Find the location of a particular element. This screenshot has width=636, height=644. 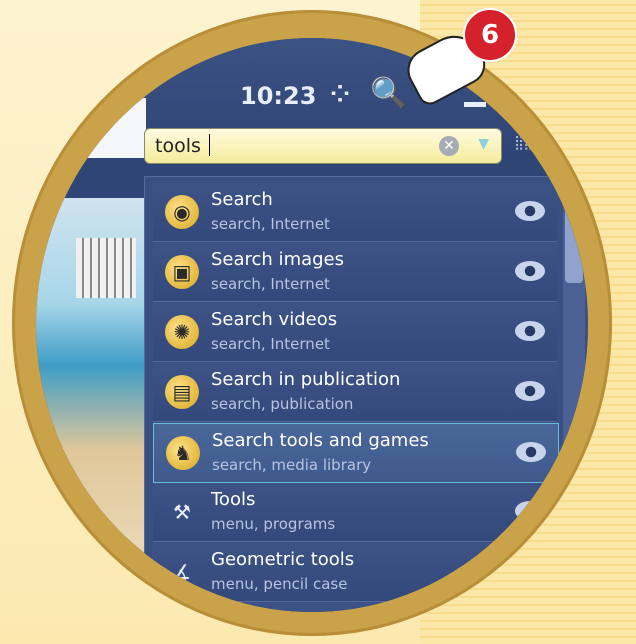

result-row: ◉ Search search, Internet is located at coordinates (355, 212).